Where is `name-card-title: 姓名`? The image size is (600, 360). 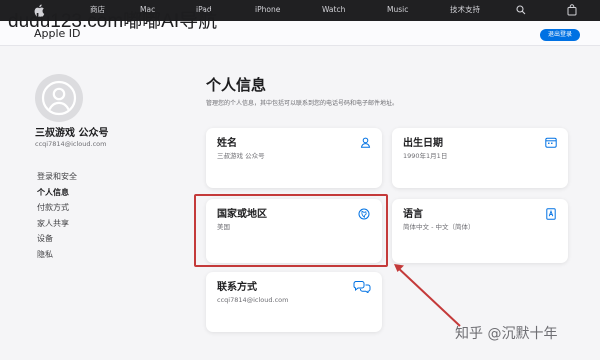 name-card-title: 姓名 is located at coordinates (227, 143).